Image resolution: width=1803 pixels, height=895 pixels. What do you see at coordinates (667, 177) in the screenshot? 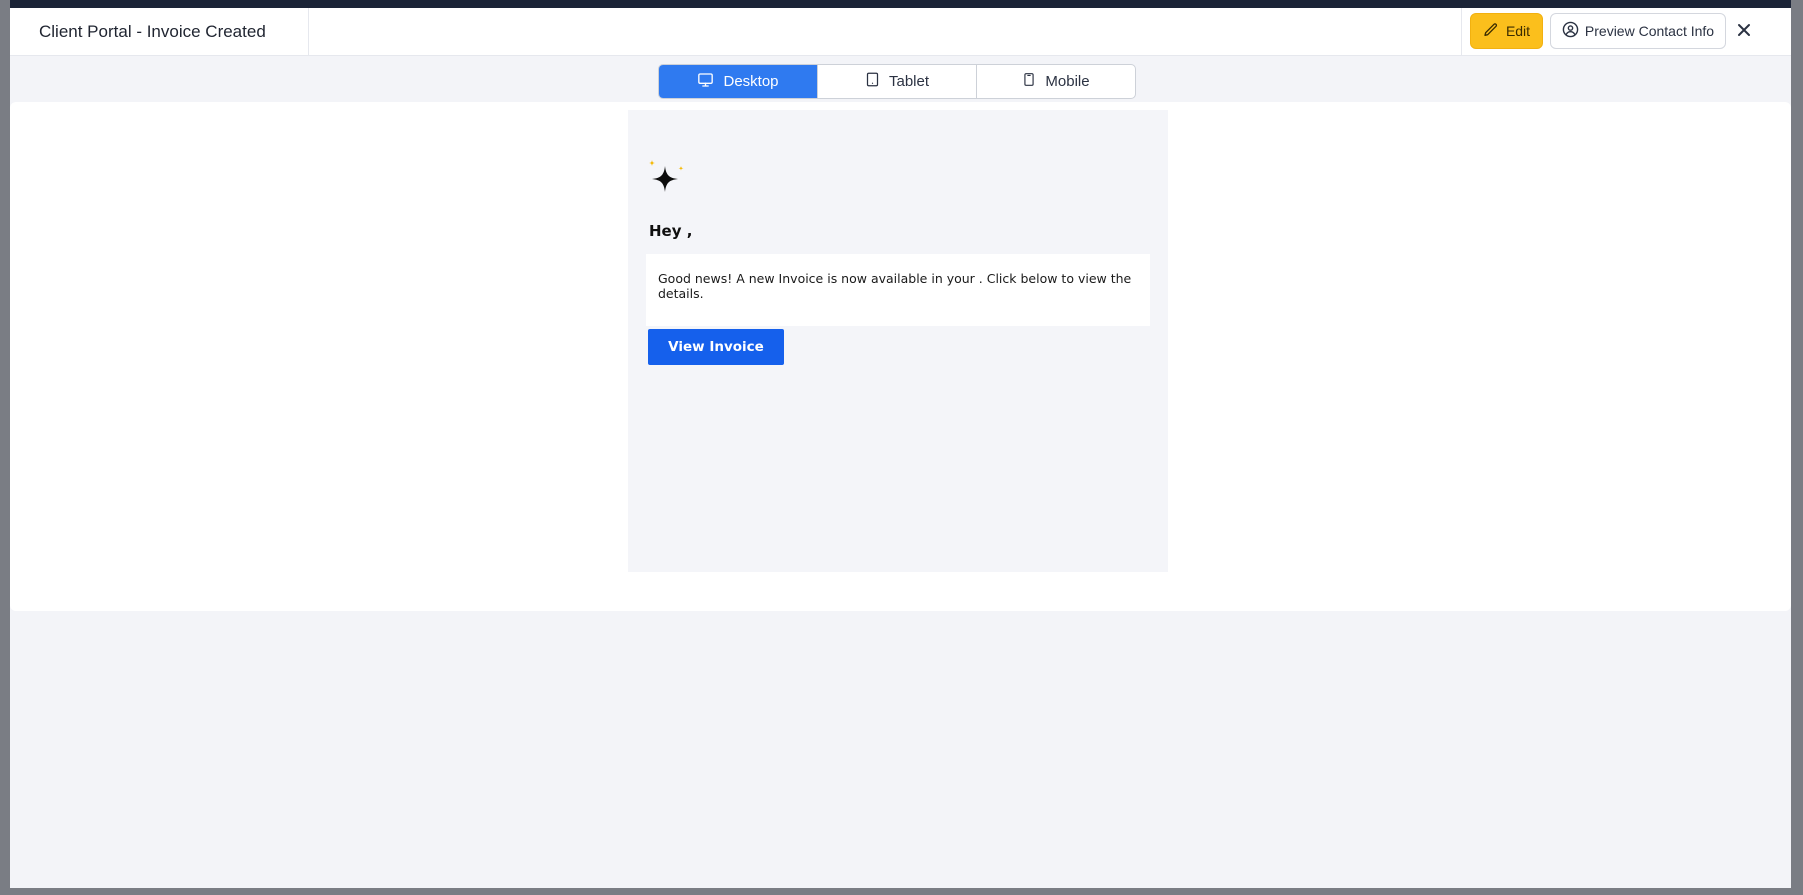
I see `sparkle-icon` at bounding box center [667, 177].